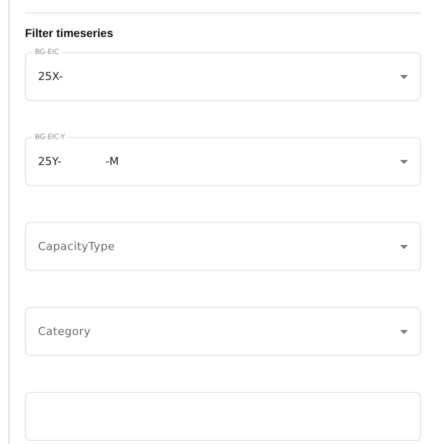 This screenshot has height=444, width=435. I want to click on select-field, so click(223, 416).